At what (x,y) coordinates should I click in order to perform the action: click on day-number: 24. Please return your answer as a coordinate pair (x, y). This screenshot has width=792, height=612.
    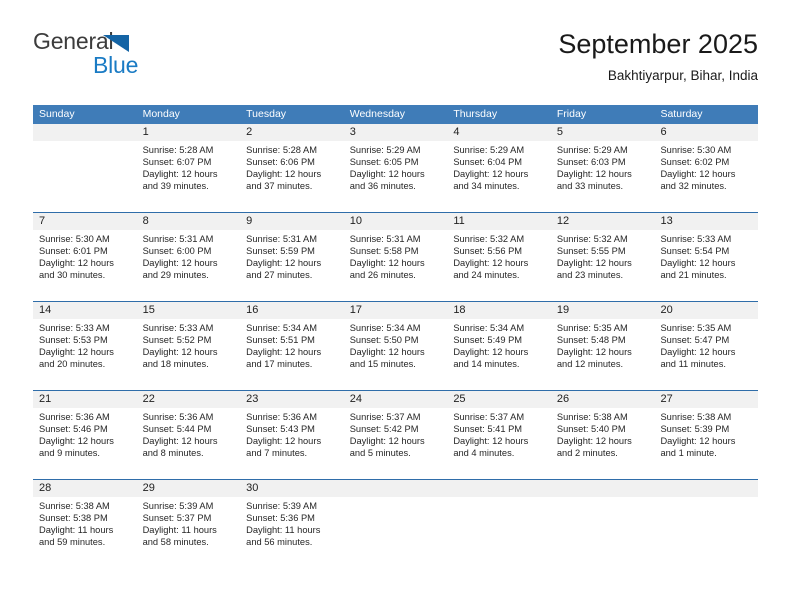
    Looking at the image, I should click on (396, 399).